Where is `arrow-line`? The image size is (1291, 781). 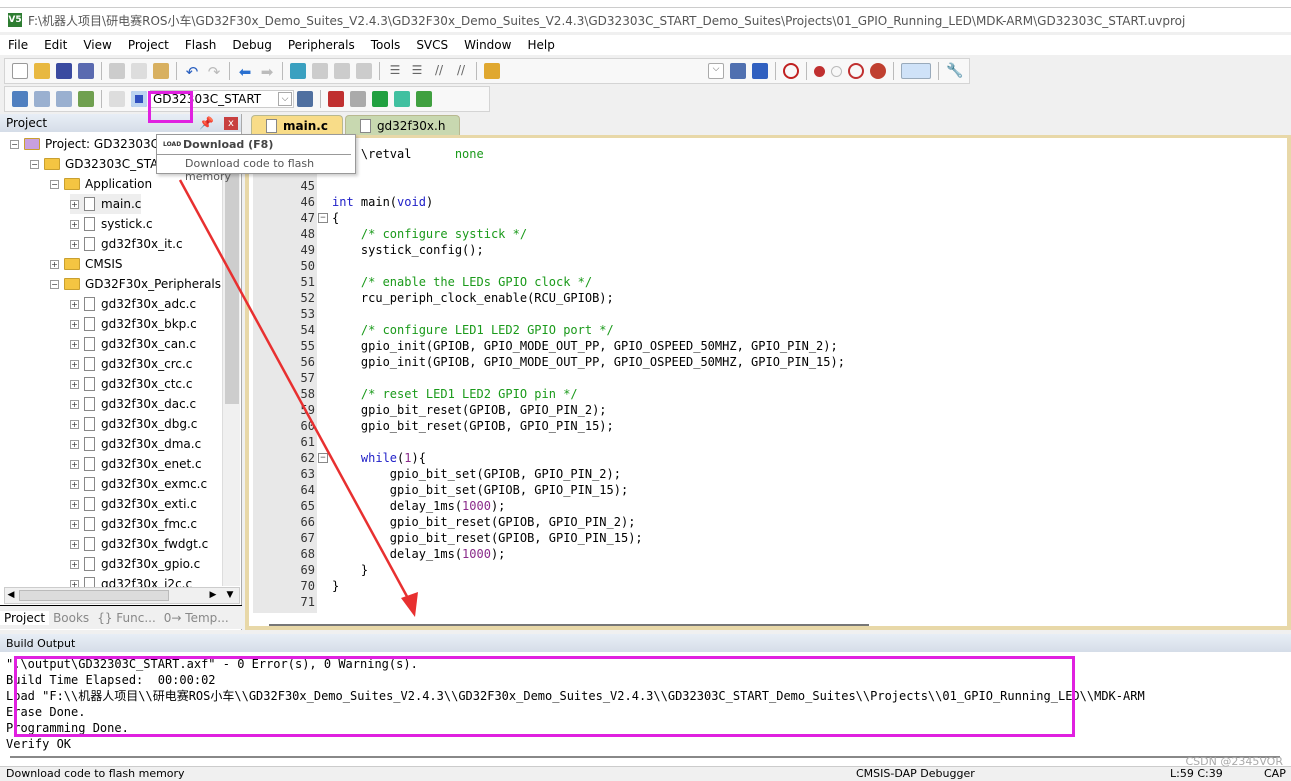
arrow-line is located at coordinates (295, 391).